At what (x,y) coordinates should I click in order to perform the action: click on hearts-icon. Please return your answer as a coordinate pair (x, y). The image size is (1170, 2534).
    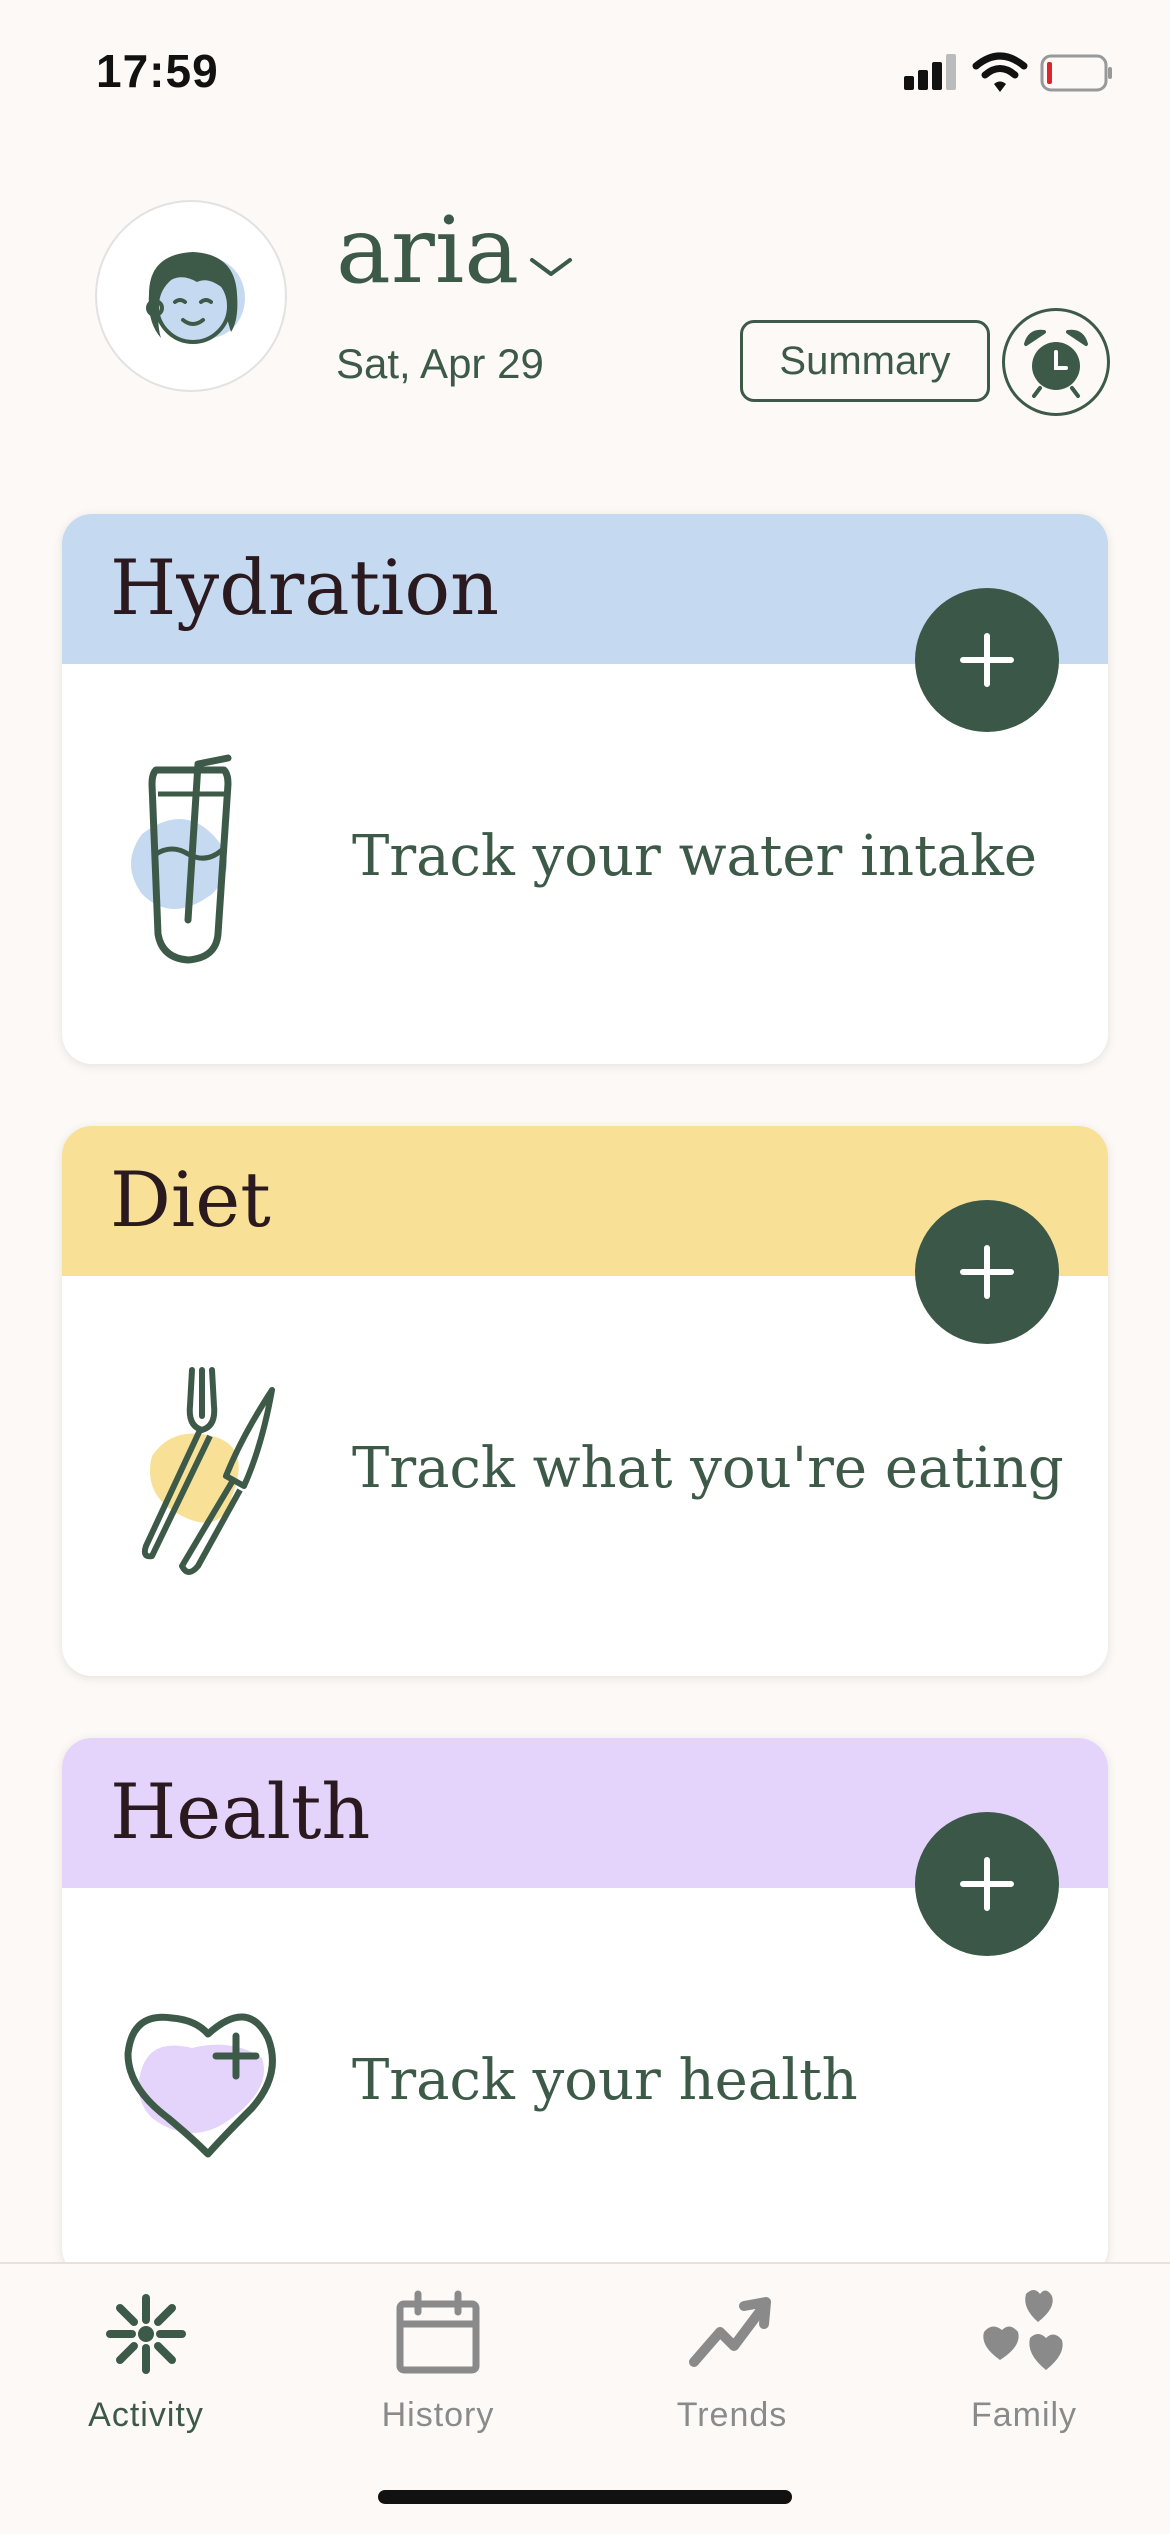
    Looking at the image, I should click on (1023, 2330).